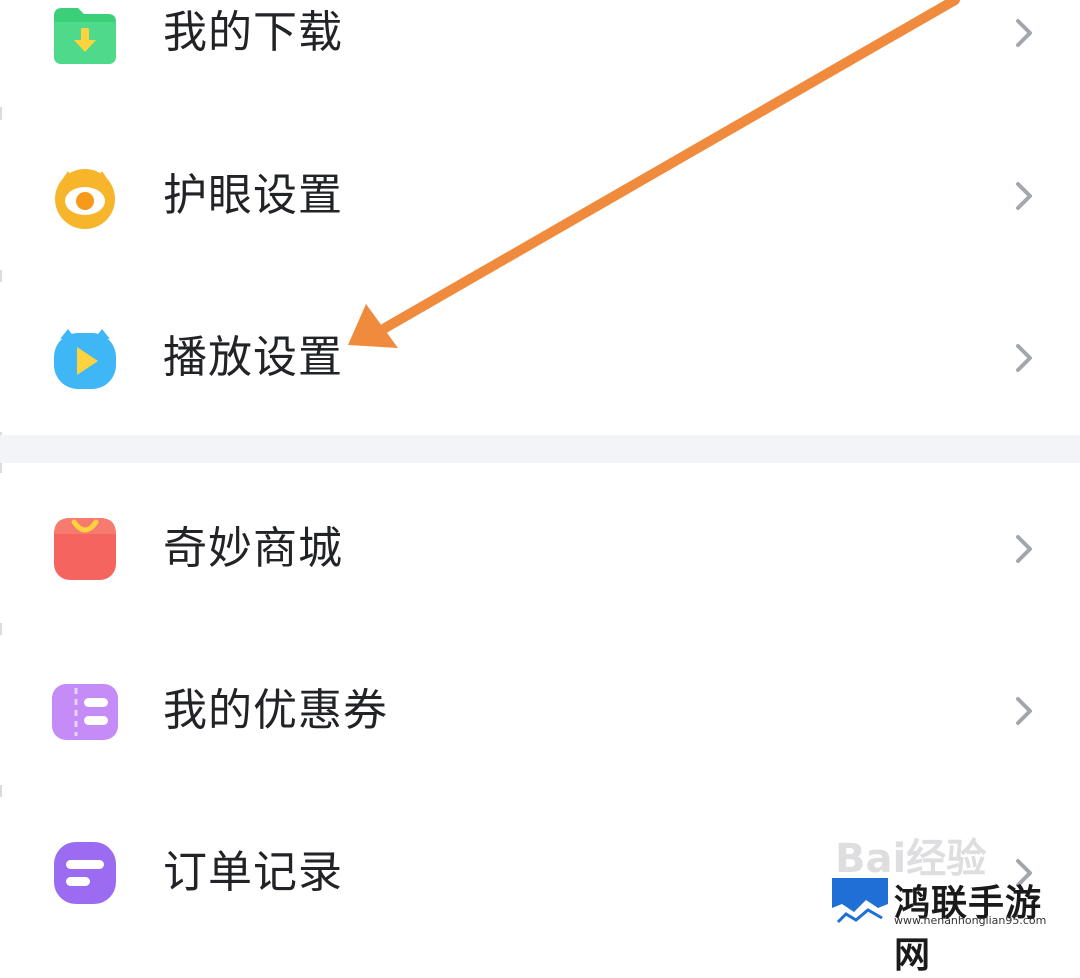 Image resolution: width=1080 pixels, height=978 pixels. What do you see at coordinates (85, 549) in the screenshot?
I see `shopping-bag-icon` at bounding box center [85, 549].